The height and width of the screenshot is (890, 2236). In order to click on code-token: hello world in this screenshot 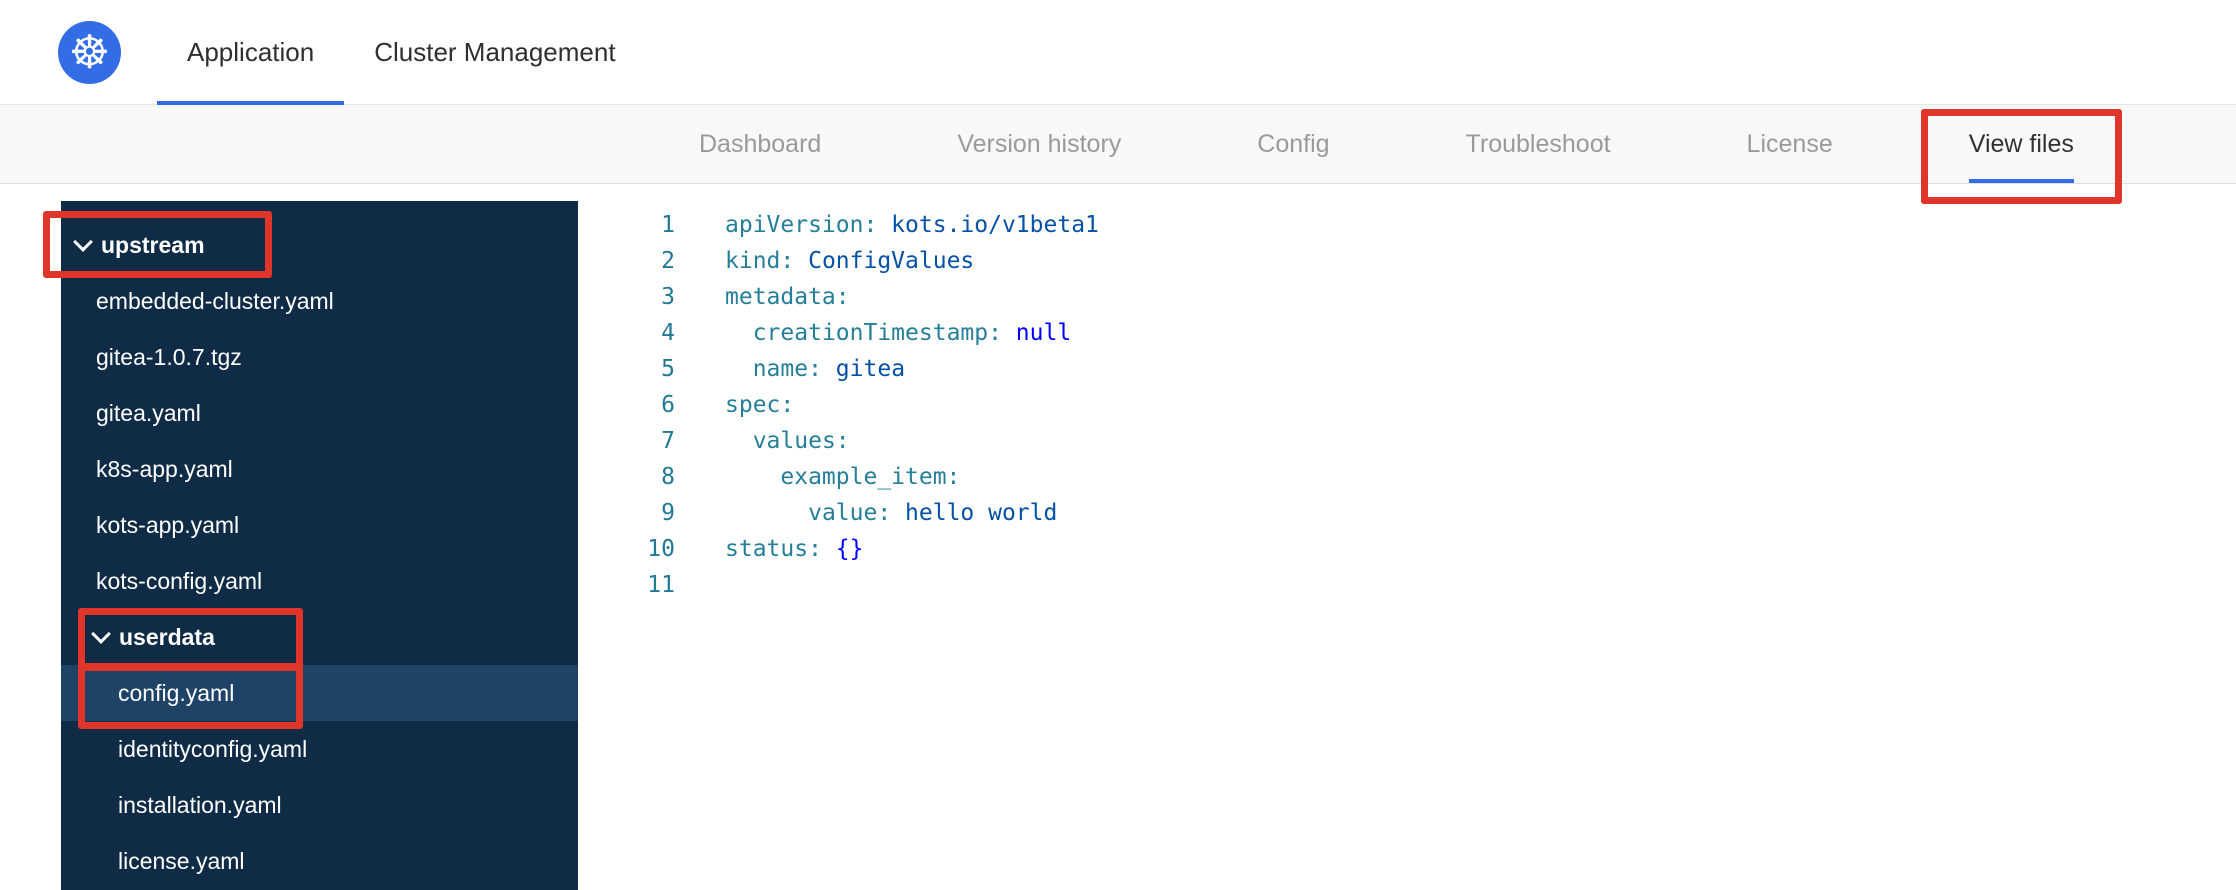, I will do `click(974, 513)`.